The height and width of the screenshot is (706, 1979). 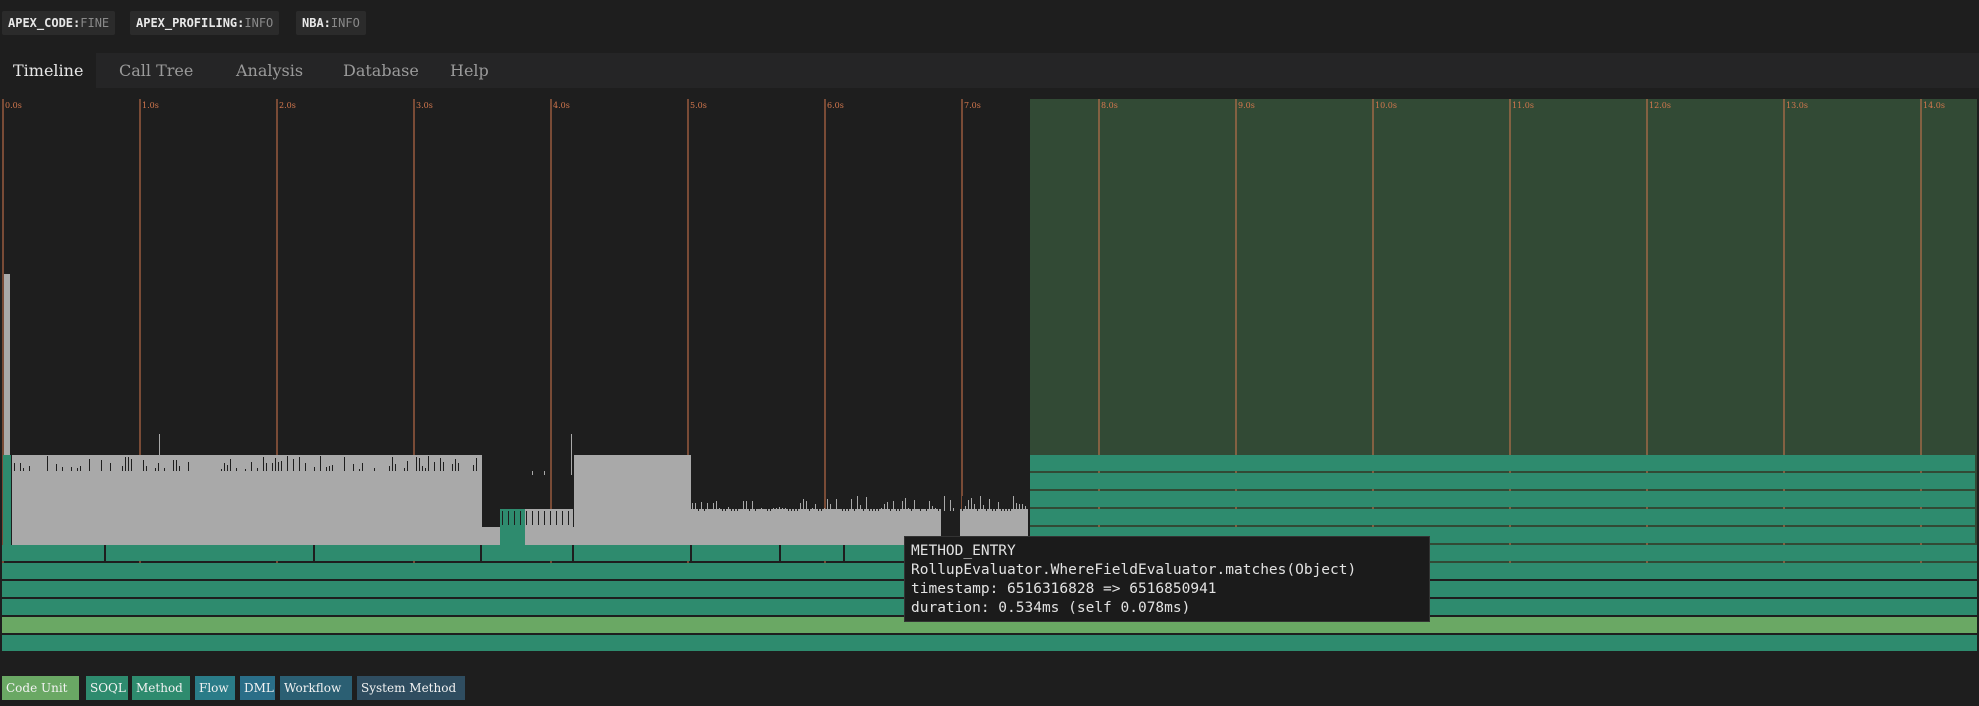 I want to click on legend-system-method: System Method, so click(x=411, y=688).